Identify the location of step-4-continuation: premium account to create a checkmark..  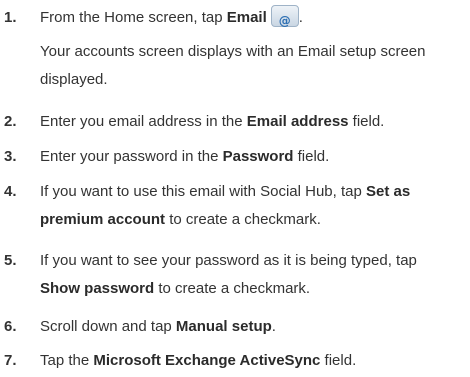
(180, 220).